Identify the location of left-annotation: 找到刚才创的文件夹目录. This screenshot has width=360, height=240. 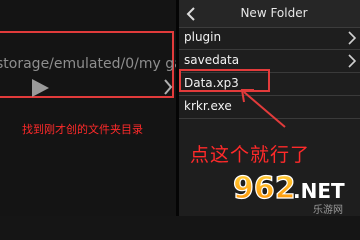
(82, 129).